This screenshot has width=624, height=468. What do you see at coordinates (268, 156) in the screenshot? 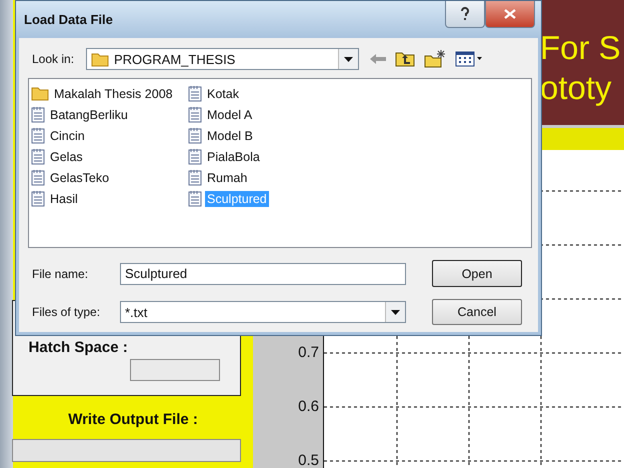
I see `file-list-item: PialaBola` at bounding box center [268, 156].